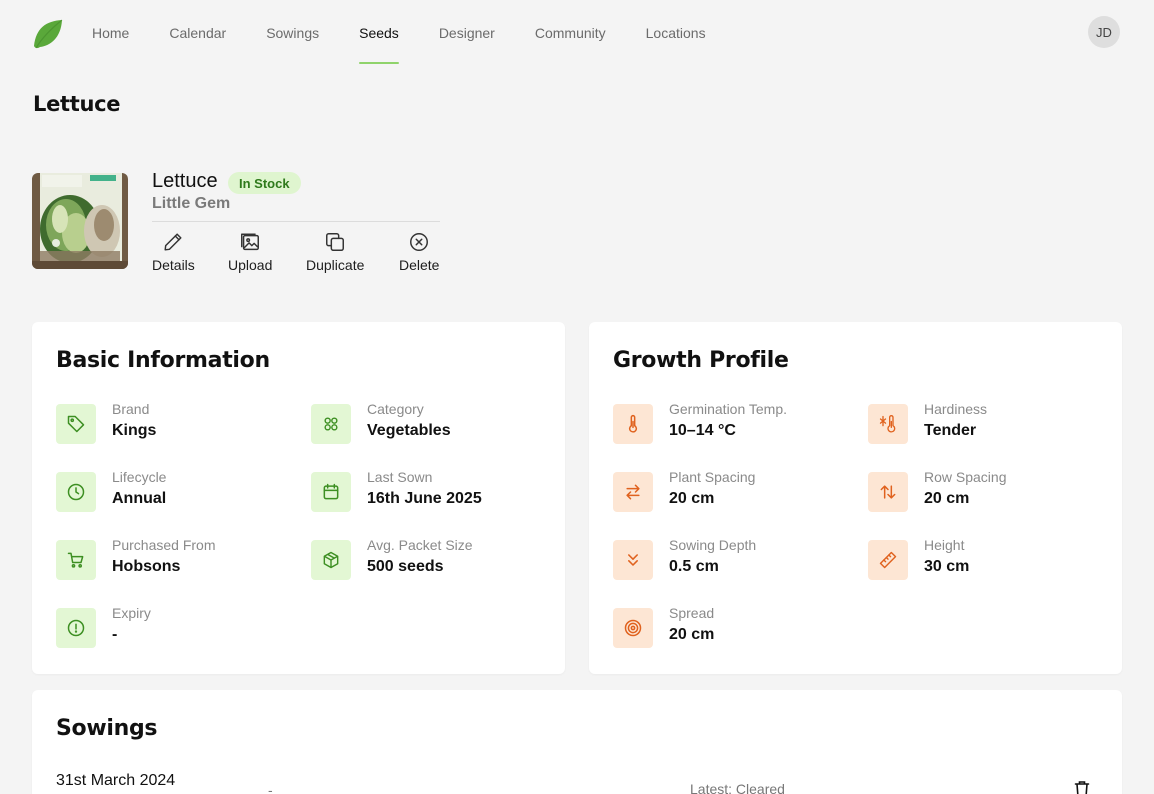  I want to click on seed-name: Lettuce, so click(185, 181).